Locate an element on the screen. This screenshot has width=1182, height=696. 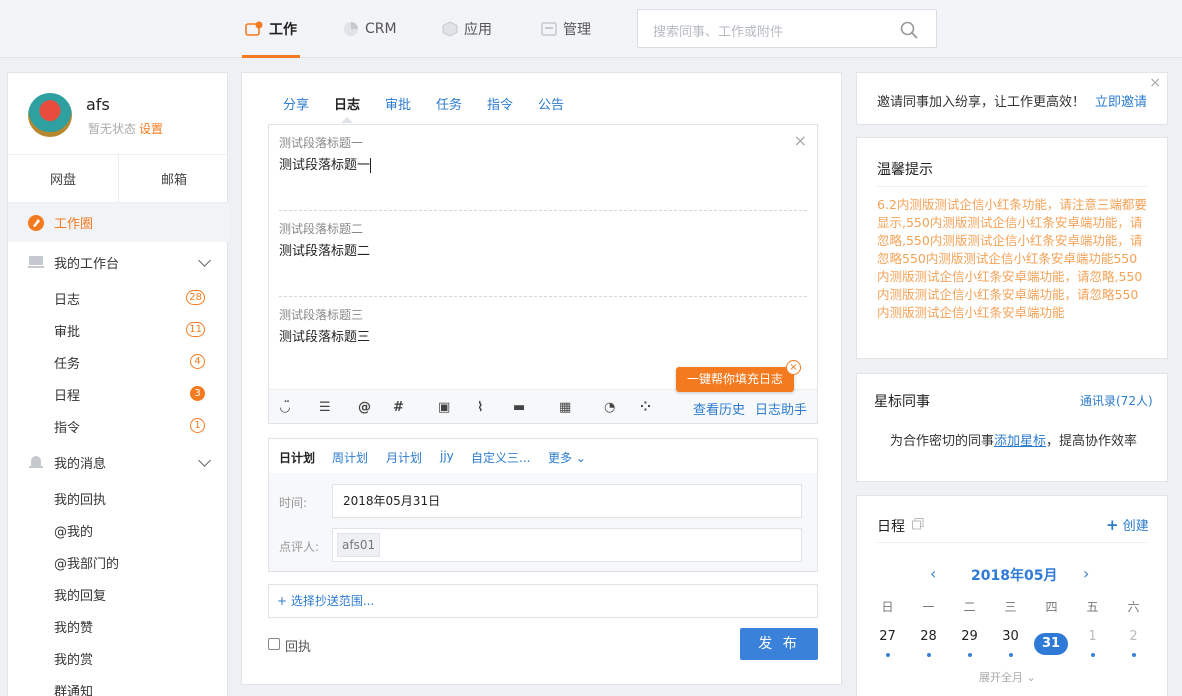
sidebar-item-dept-mentions: @我部门的 is located at coordinates (86, 562).